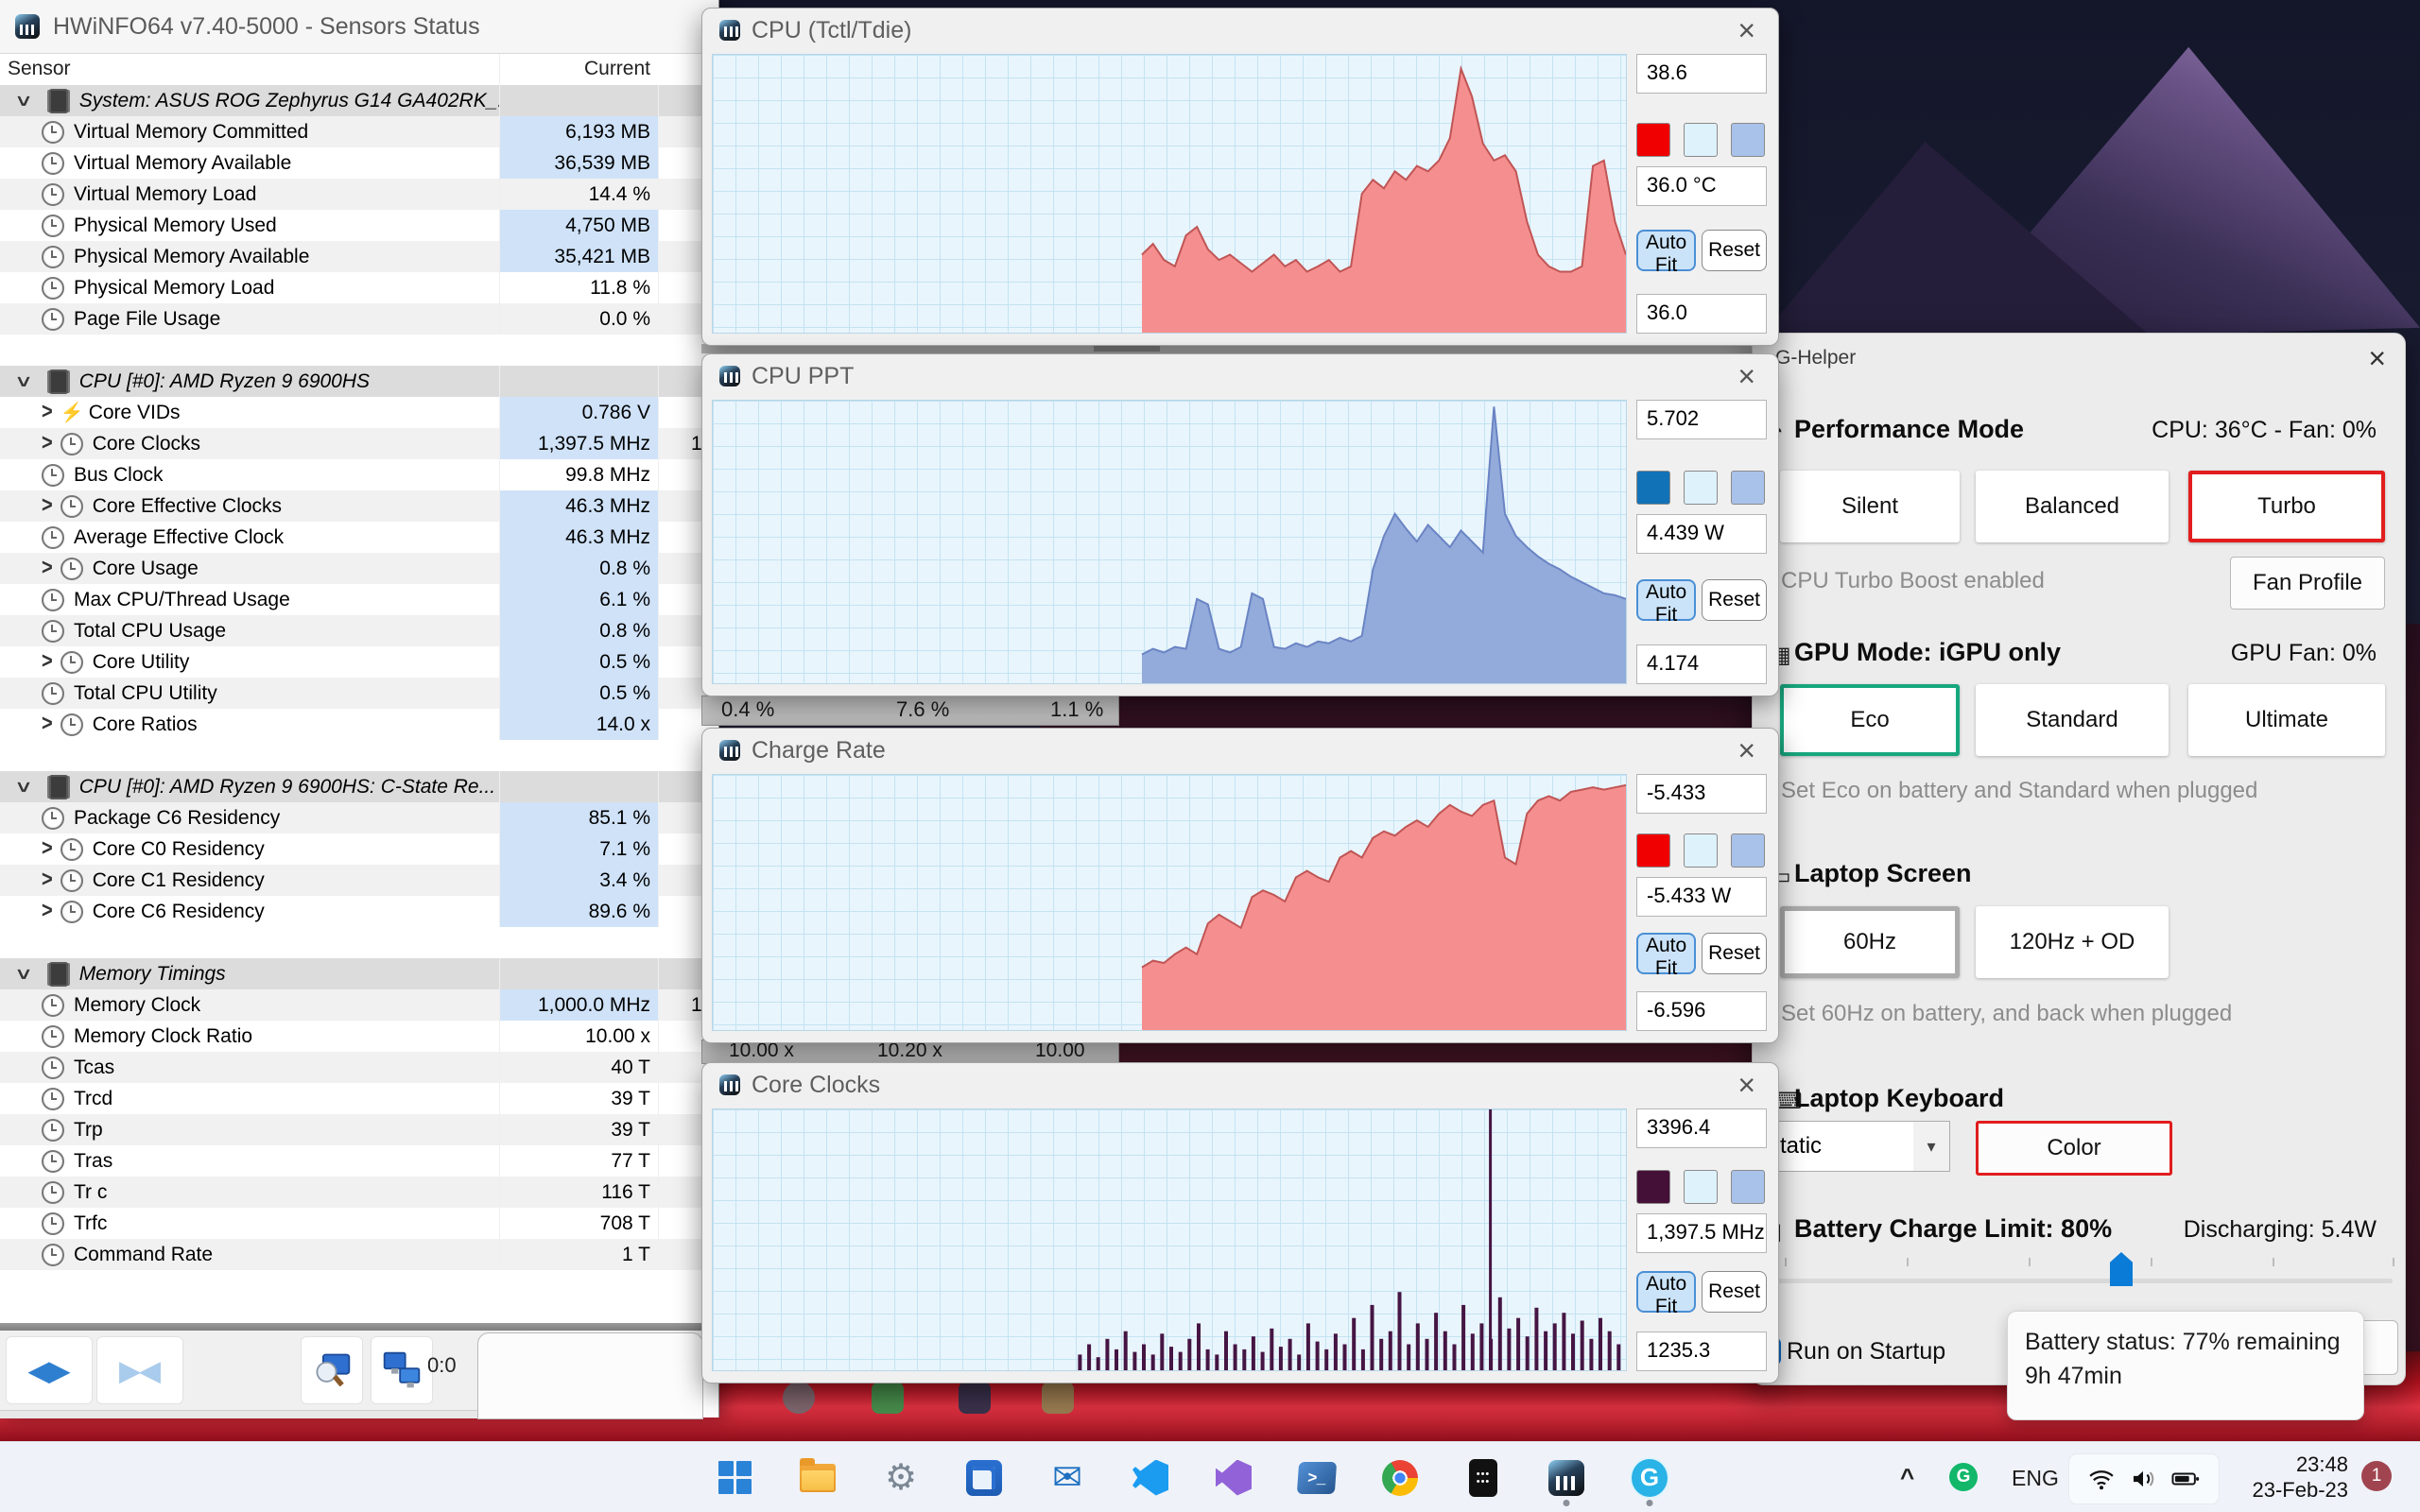 The height and width of the screenshot is (1512, 2420). I want to click on fan-profile-button: Fan Profile, so click(2307, 583).